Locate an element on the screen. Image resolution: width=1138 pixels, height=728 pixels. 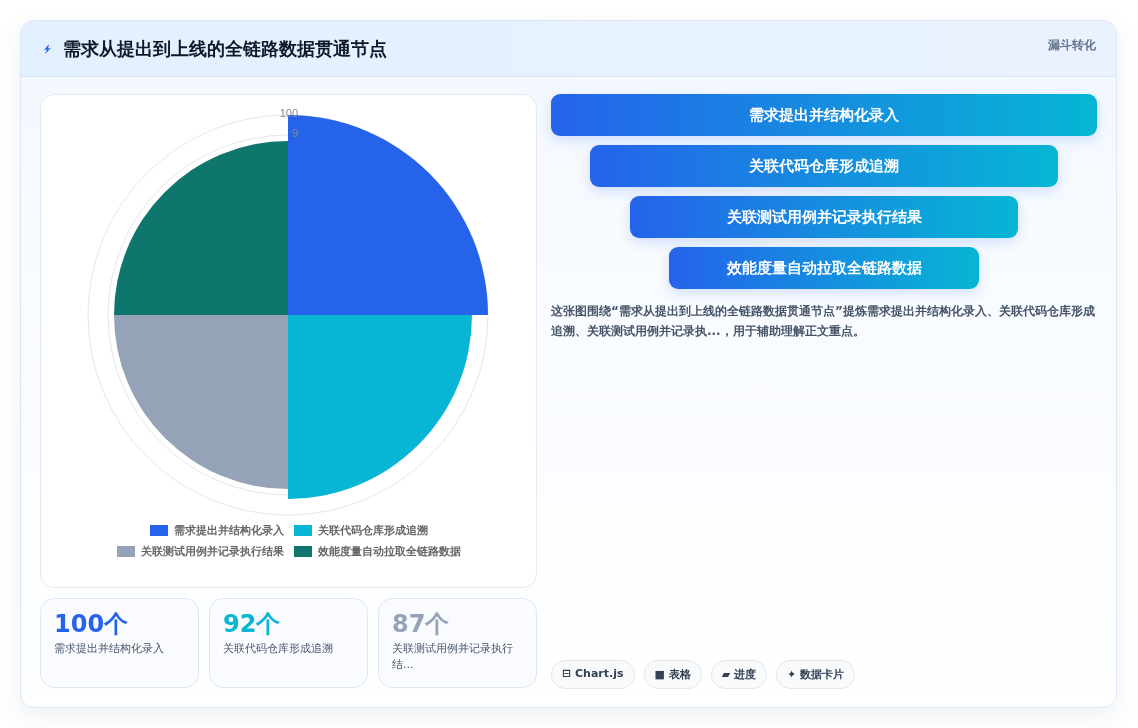
feature-chip: ▰ 进度 is located at coordinates (739, 674).